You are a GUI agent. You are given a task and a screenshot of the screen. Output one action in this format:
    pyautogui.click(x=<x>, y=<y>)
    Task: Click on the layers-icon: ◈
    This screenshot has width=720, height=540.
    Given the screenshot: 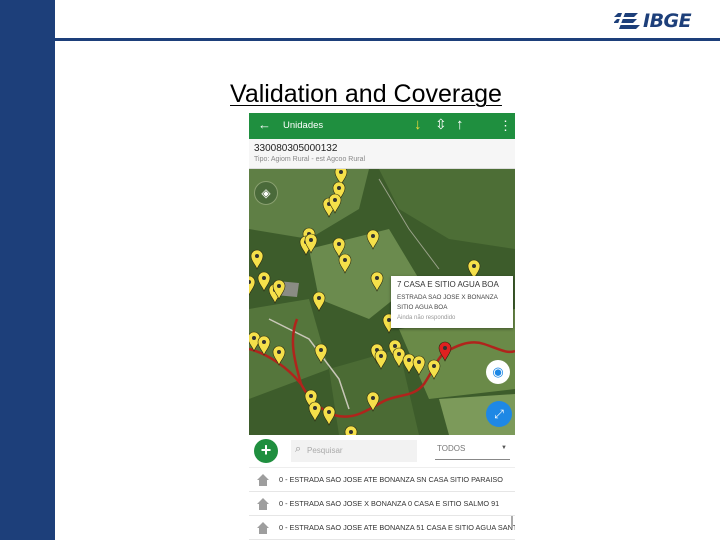 What is the action you would take?
    pyautogui.click(x=266, y=193)
    